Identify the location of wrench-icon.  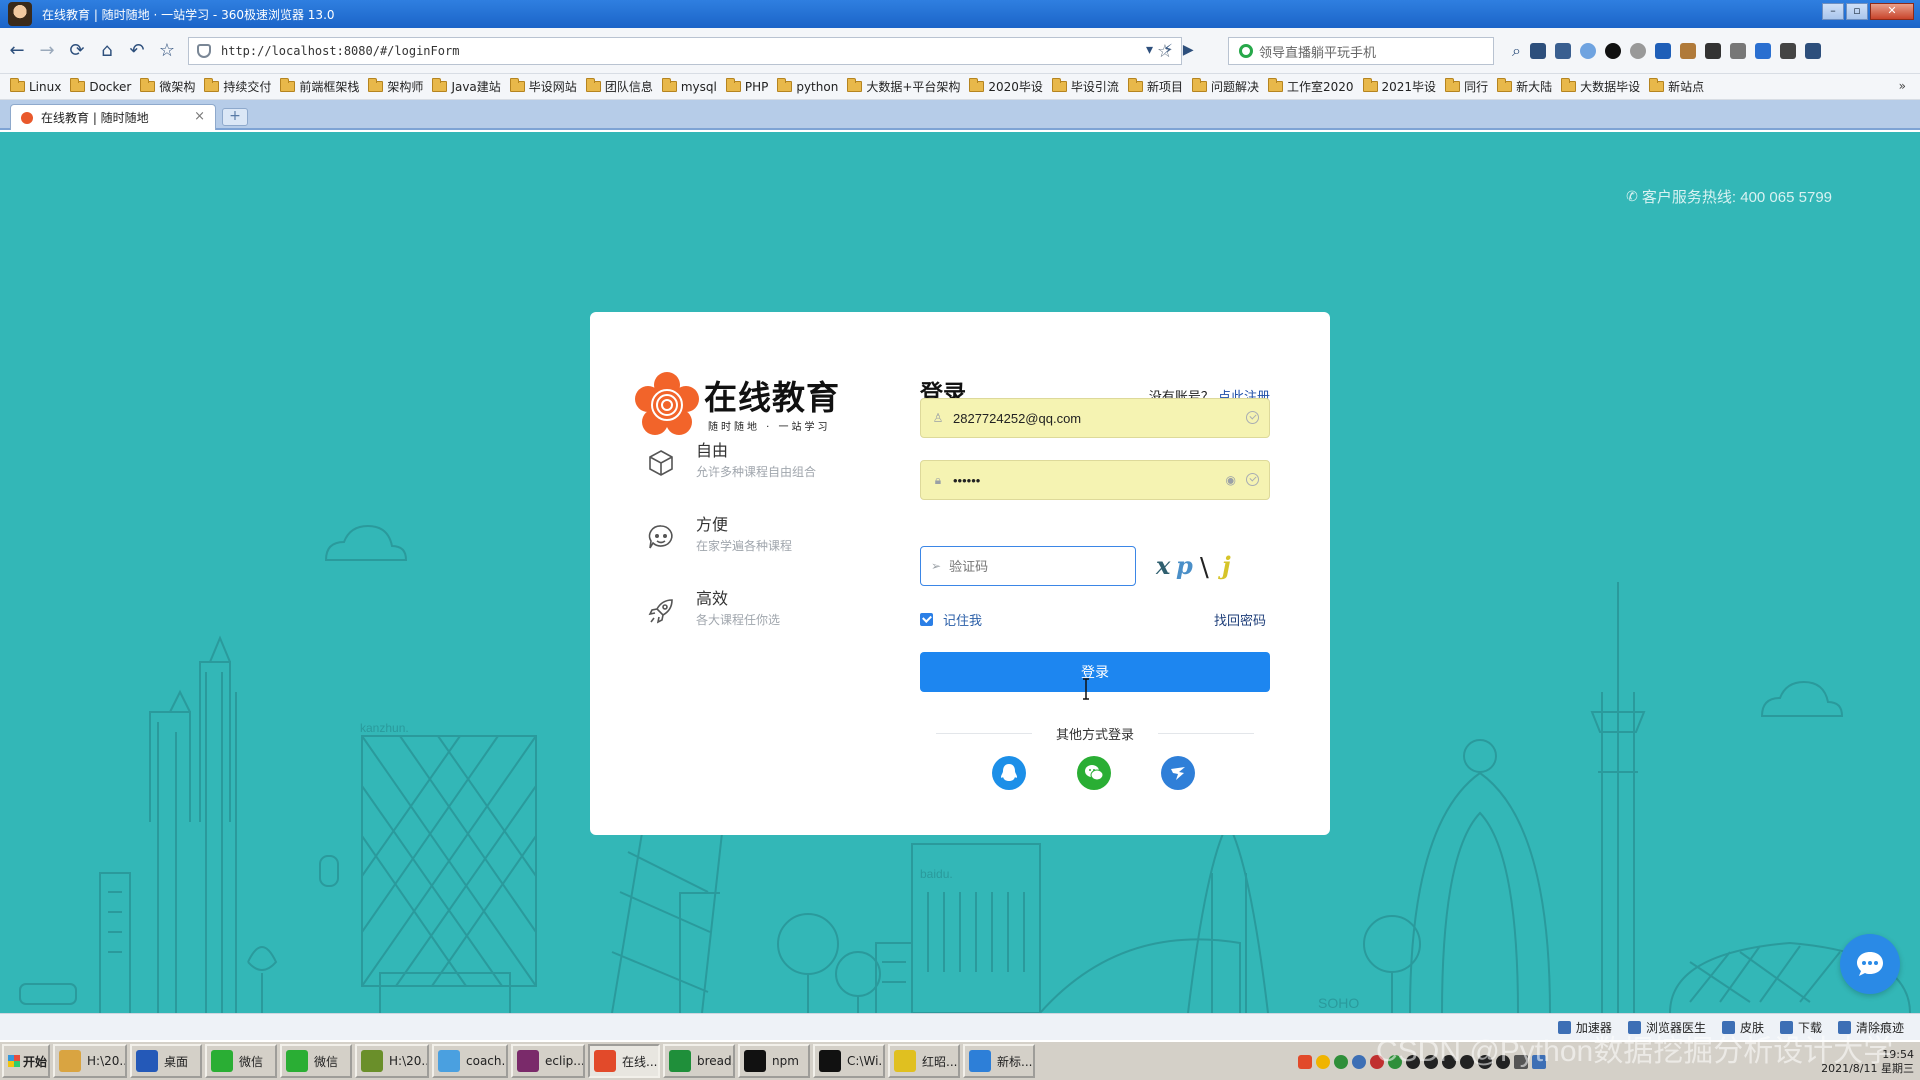
(1813, 51).